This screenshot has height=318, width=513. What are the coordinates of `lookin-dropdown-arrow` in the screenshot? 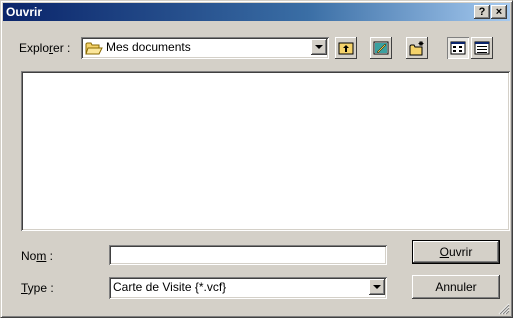 It's located at (319, 47).